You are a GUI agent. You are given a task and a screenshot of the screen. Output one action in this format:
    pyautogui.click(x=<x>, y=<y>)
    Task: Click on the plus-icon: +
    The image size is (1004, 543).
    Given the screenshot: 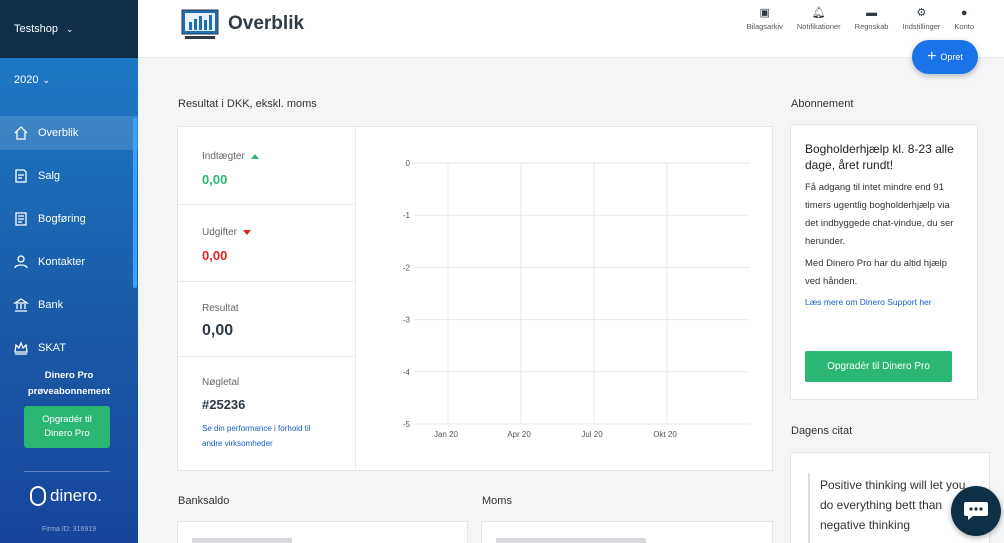 What is the action you would take?
    pyautogui.click(x=932, y=56)
    